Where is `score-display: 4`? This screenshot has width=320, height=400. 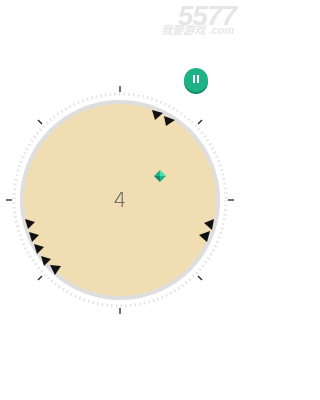
score-display: 4 is located at coordinates (120, 200).